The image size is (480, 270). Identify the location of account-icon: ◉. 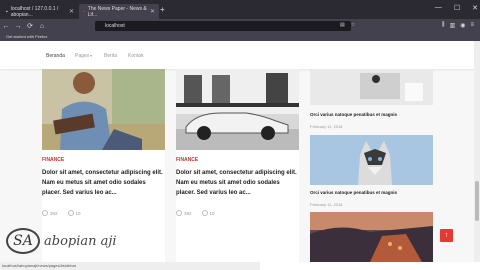
(462, 25).